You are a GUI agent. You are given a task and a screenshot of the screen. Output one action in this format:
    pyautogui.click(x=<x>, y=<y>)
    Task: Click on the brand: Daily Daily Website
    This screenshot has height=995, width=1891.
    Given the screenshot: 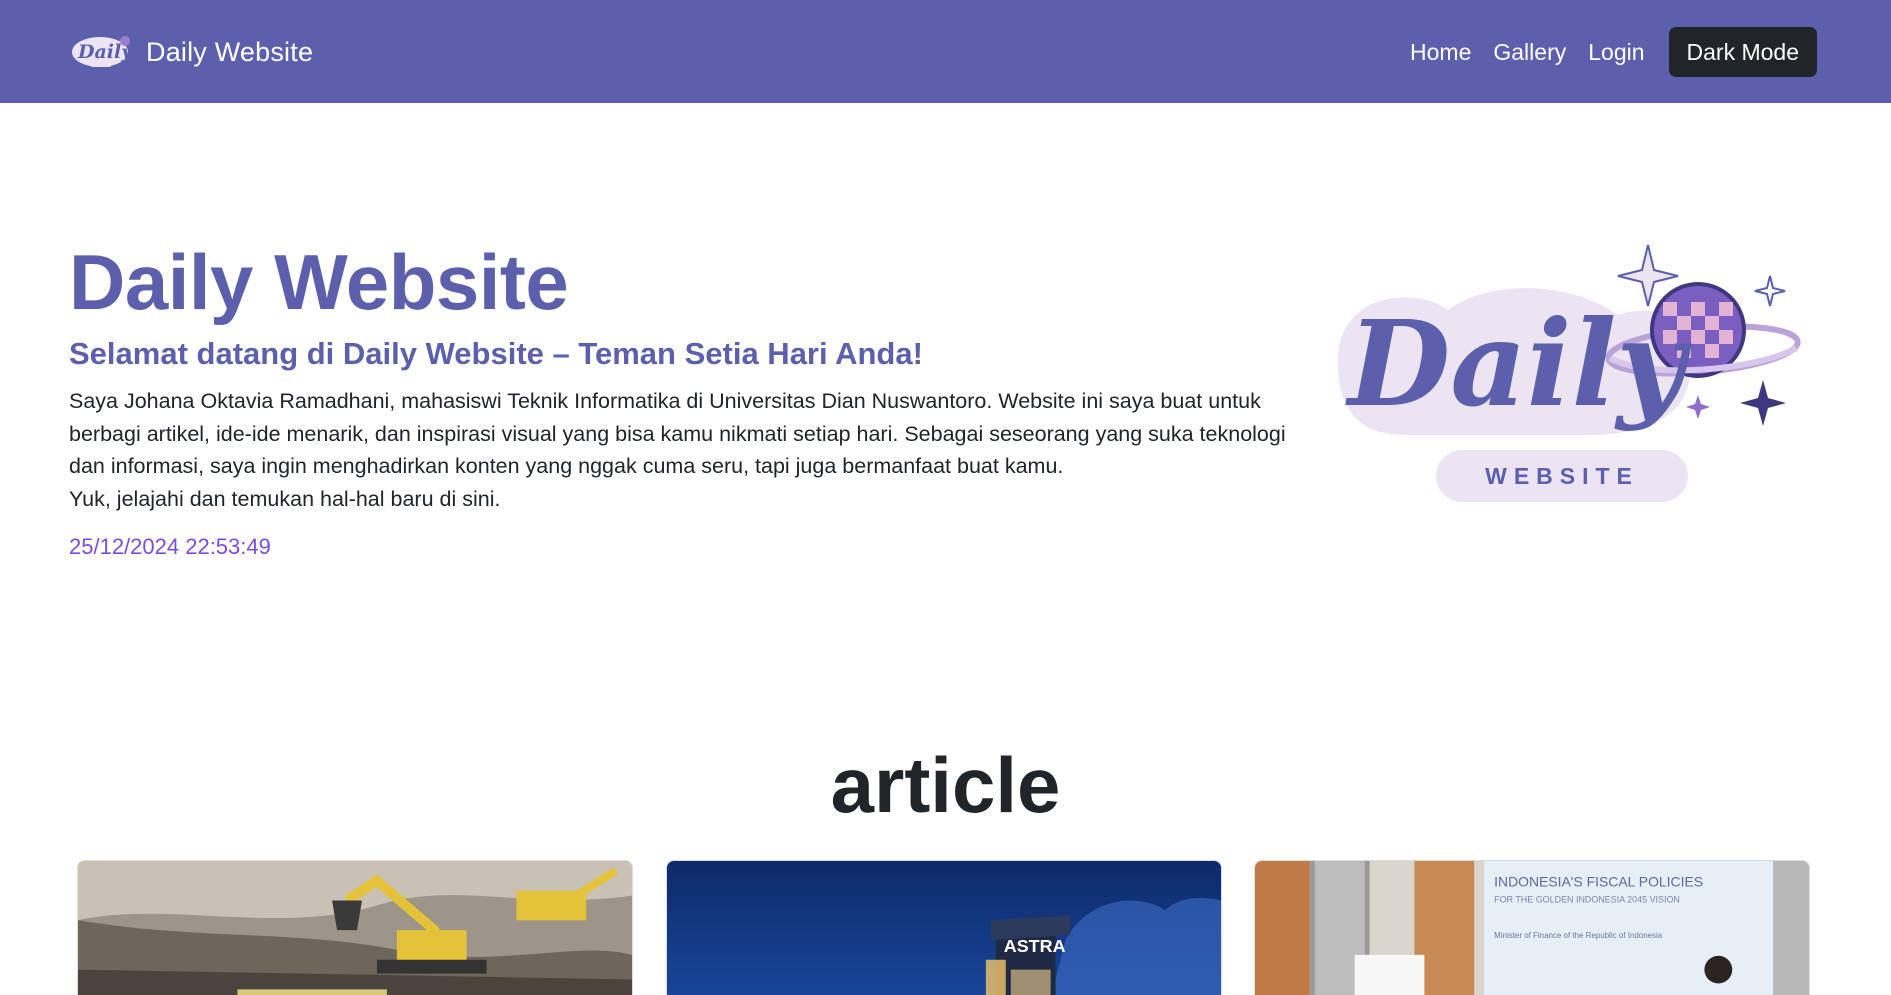 What is the action you would take?
    pyautogui.click(x=191, y=52)
    